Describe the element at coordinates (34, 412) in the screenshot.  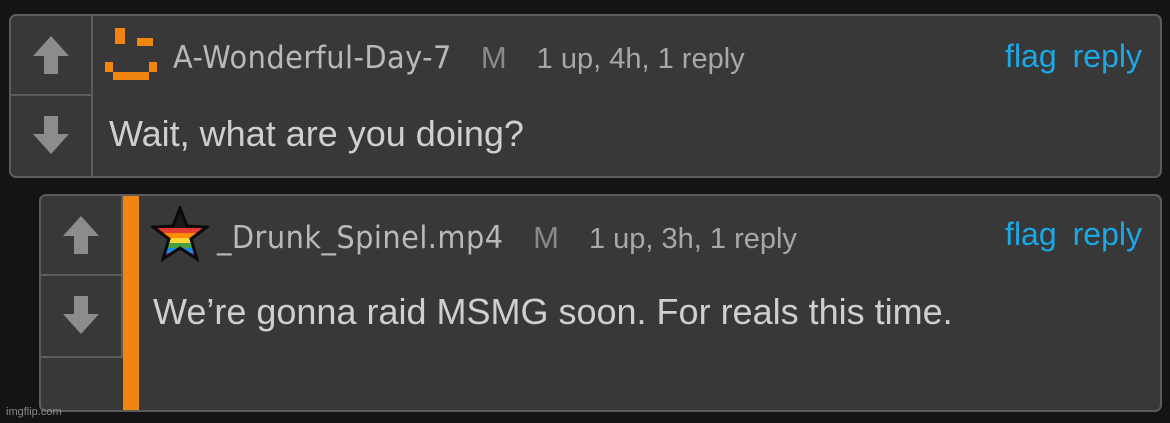
I see `watermark: imgflip.com` at that location.